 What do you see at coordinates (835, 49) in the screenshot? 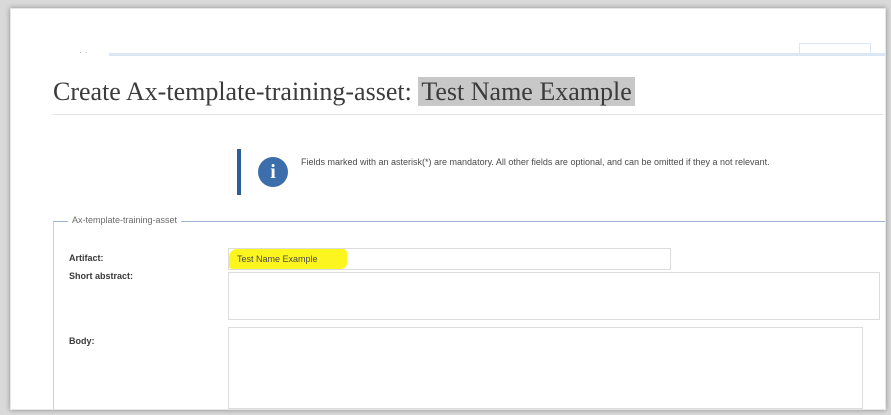
I see `top-nav-tab` at bounding box center [835, 49].